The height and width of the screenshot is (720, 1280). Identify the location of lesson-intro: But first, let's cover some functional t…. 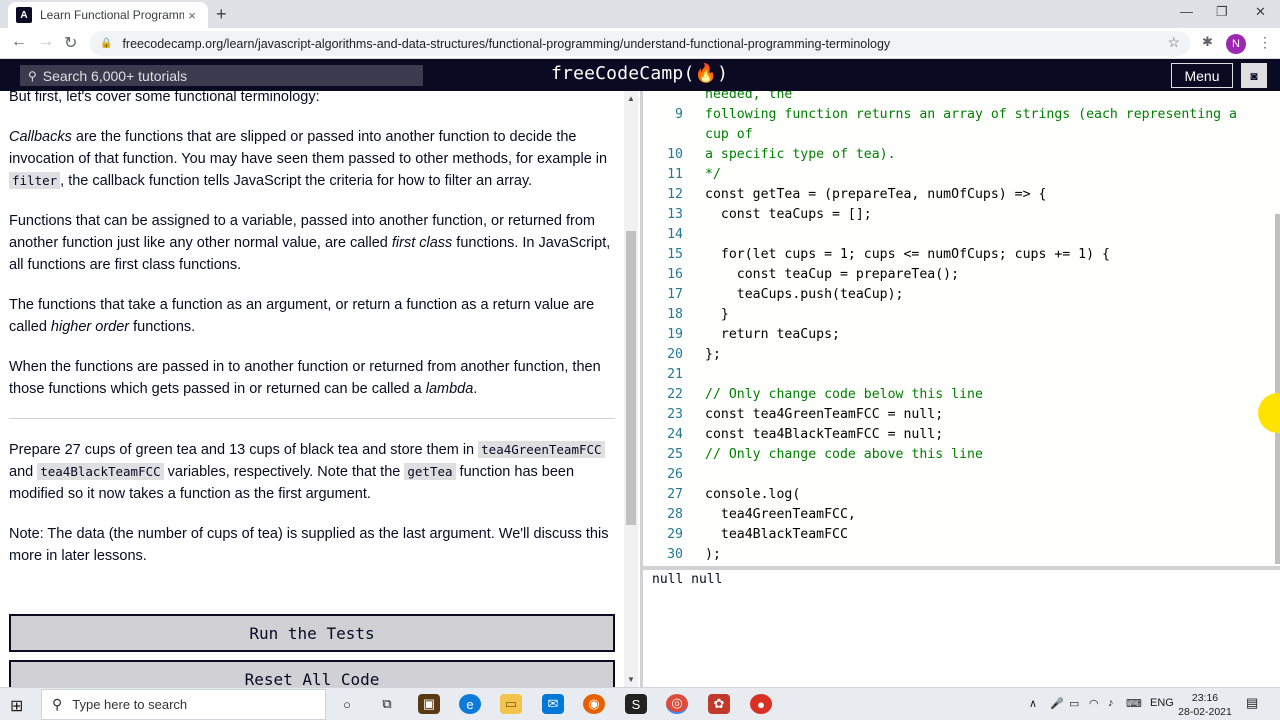
(164, 98).